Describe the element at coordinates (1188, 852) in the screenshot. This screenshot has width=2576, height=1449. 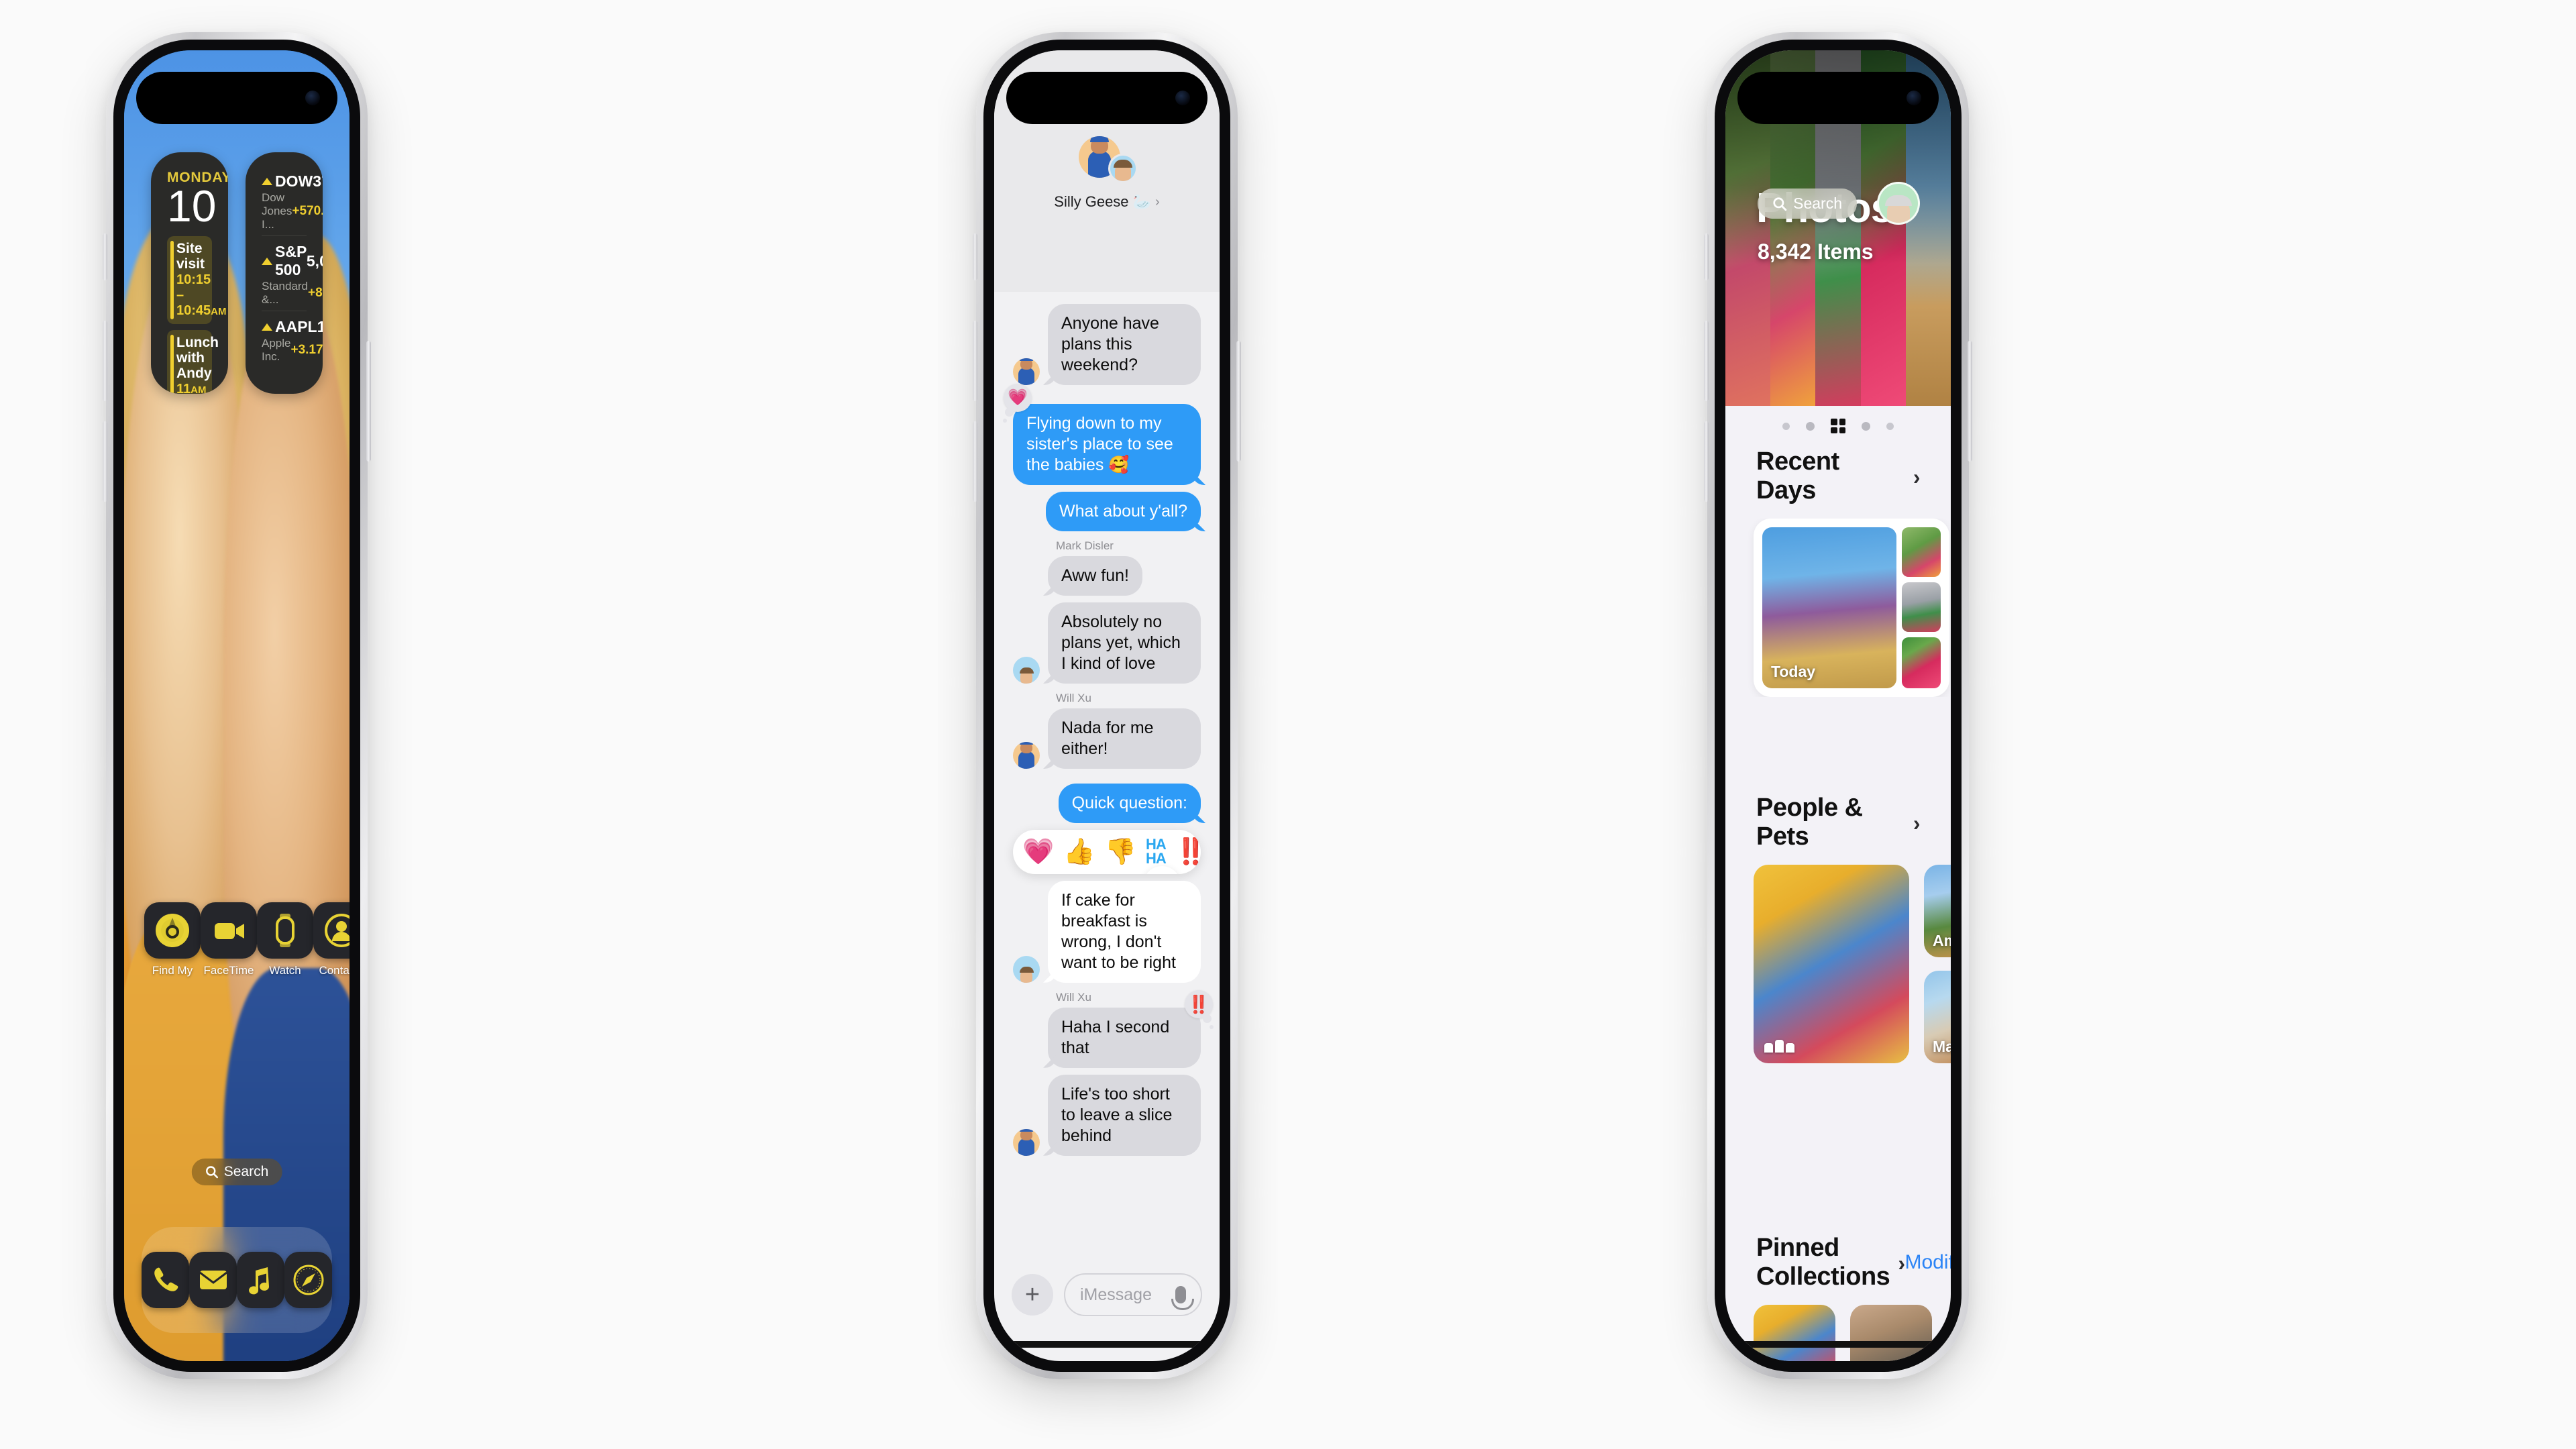
I see `tapback-option-exclaim: ‼️` at that location.